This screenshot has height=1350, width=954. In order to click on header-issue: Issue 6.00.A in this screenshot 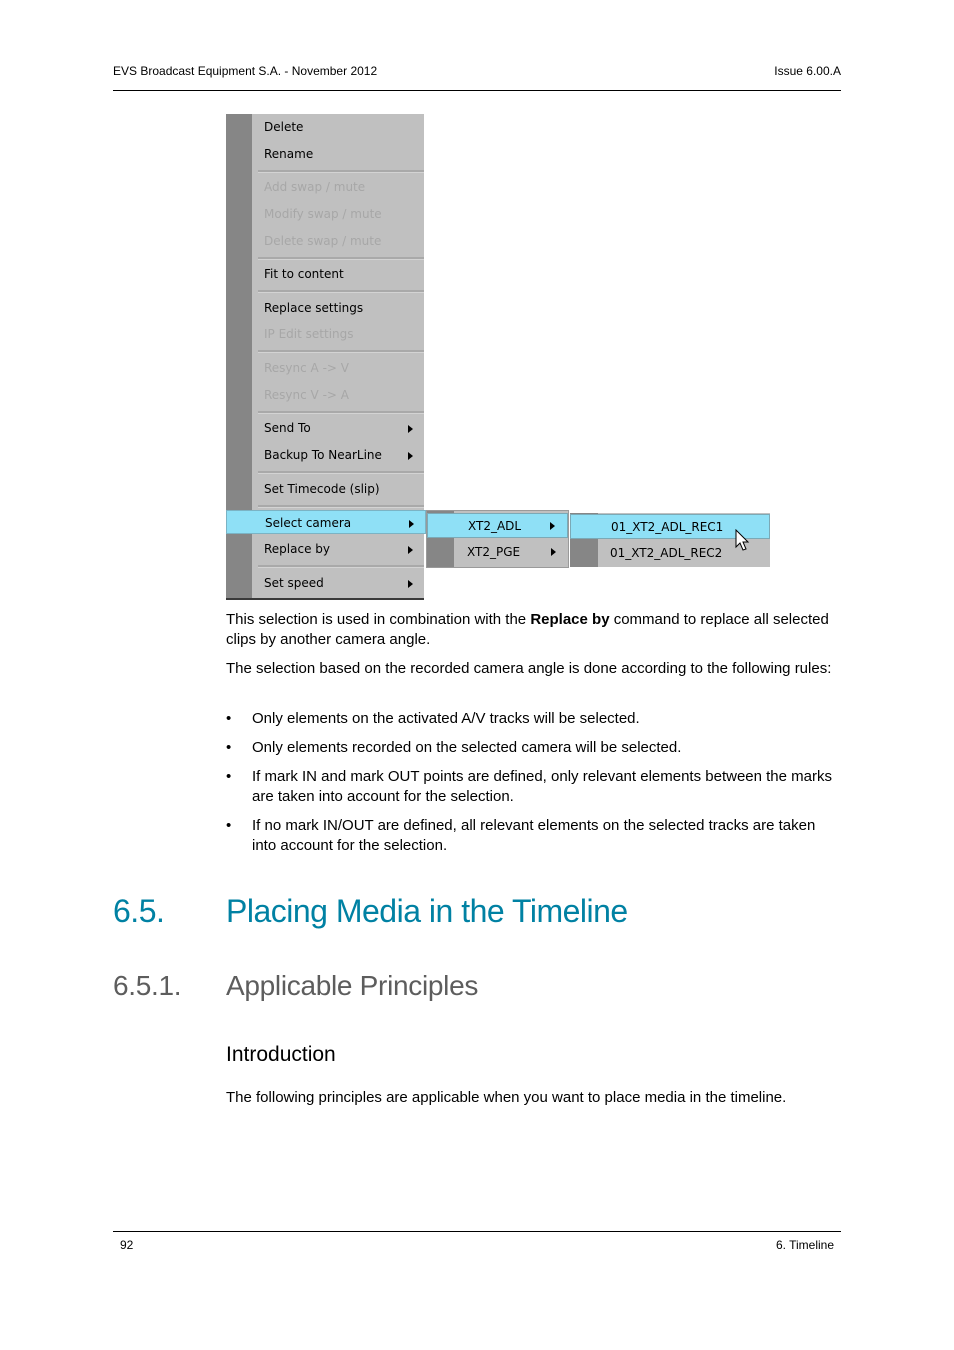, I will do `click(807, 71)`.